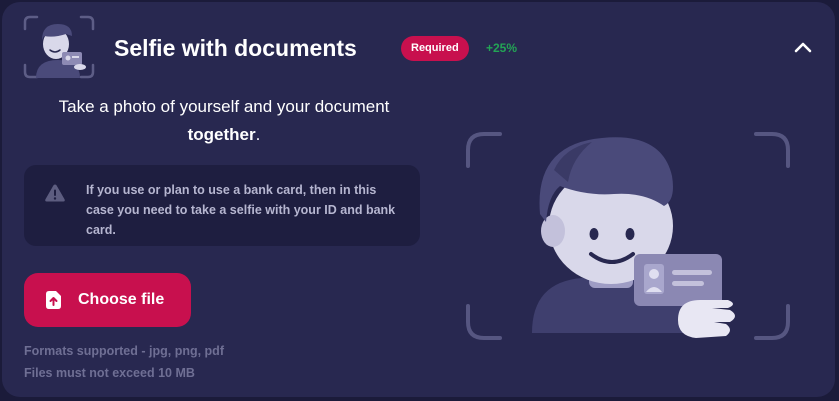 This screenshot has width=839, height=401. Describe the element at coordinates (124, 351) in the screenshot. I see `formats-hint: Formats supported - jpg, png, pdf` at that location.